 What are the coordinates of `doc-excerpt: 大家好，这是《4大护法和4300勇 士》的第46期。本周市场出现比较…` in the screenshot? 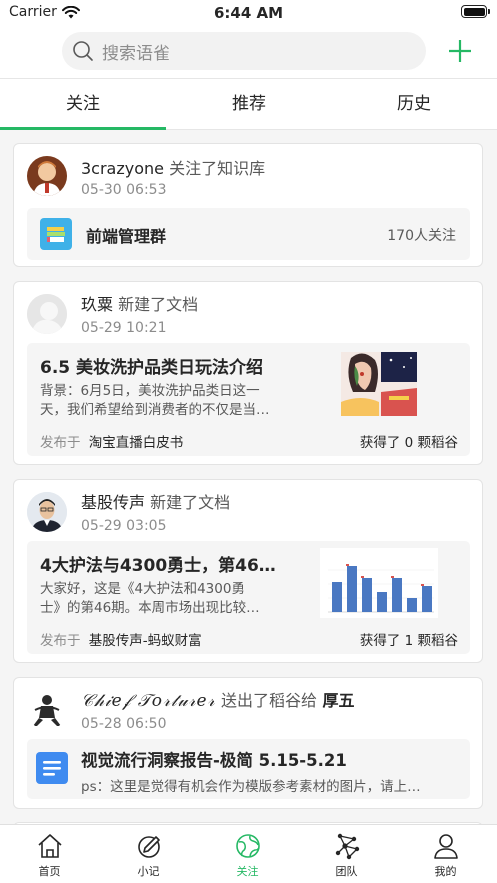 It's located at (175, 599).